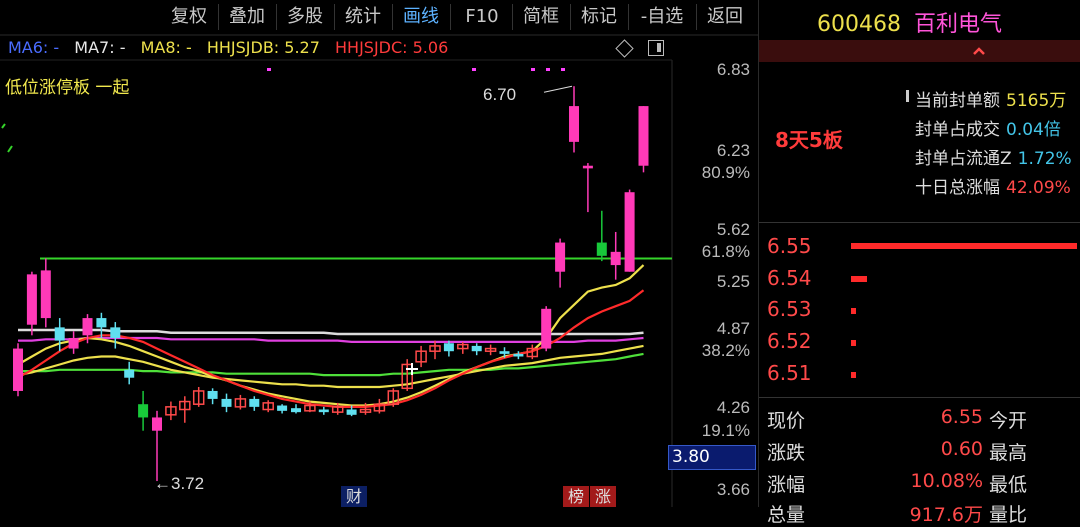 Image resolution: width=1080 pixels, height=527 pixels. Describe the element at coordinates (67, 88) in the screenshot. I see `indicator-label: 低位涨停板 一起` at that location.